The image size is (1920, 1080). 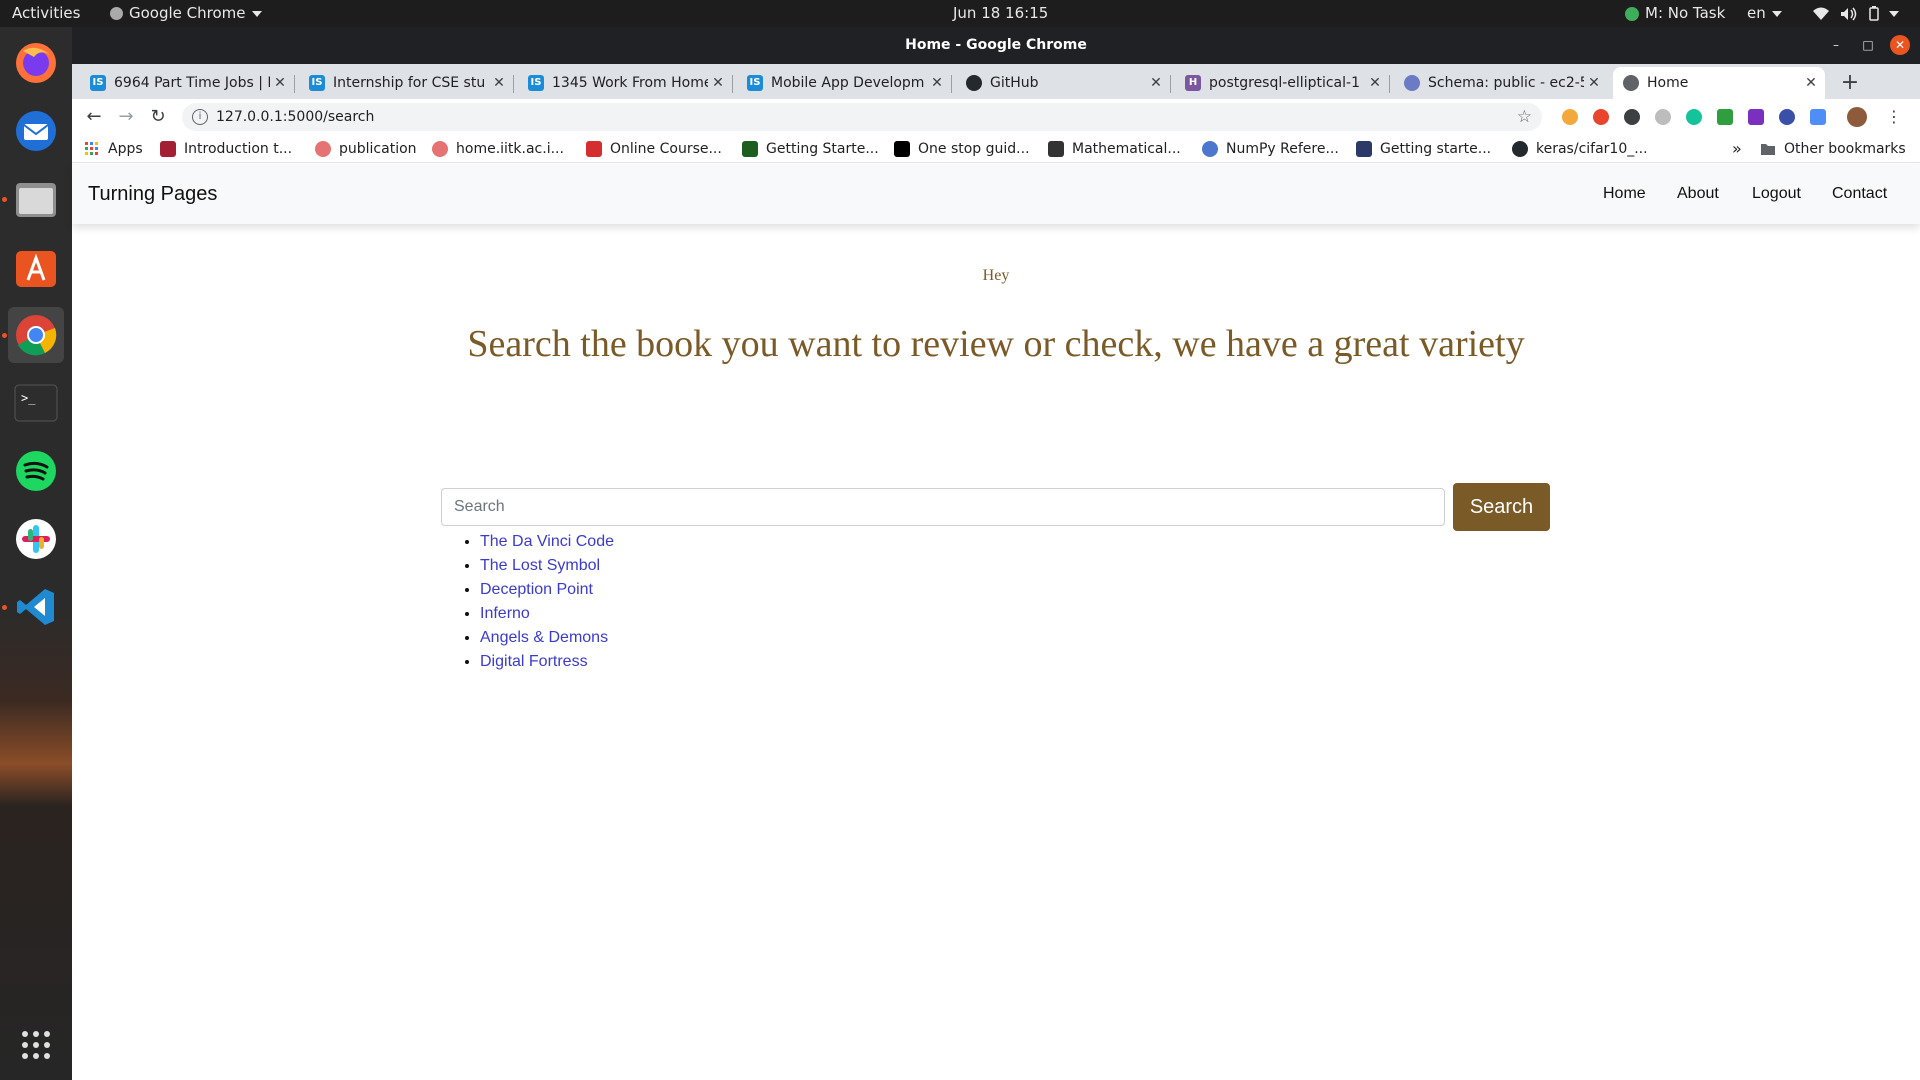 I want to click on app-menu: Google Chrome, so click(x=186, y=13).